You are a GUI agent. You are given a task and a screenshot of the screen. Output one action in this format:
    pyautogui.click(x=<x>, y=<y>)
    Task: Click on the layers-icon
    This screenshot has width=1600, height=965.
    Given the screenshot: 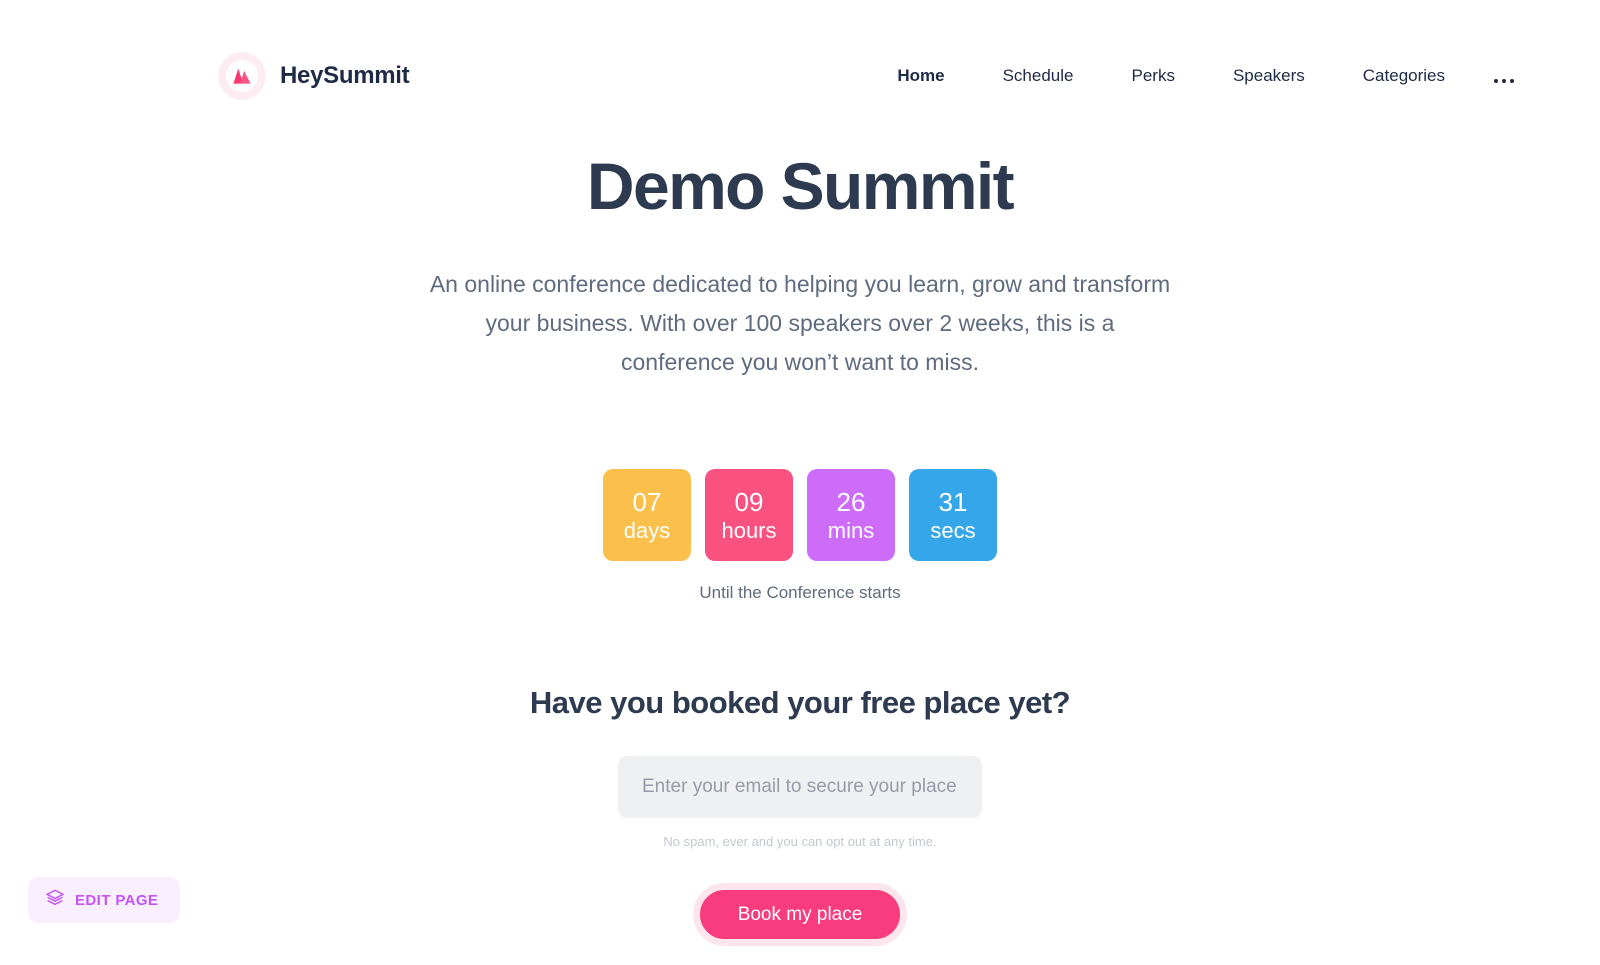 What is the action you would take?
    pyautogui.click(x=55, y=900)
    